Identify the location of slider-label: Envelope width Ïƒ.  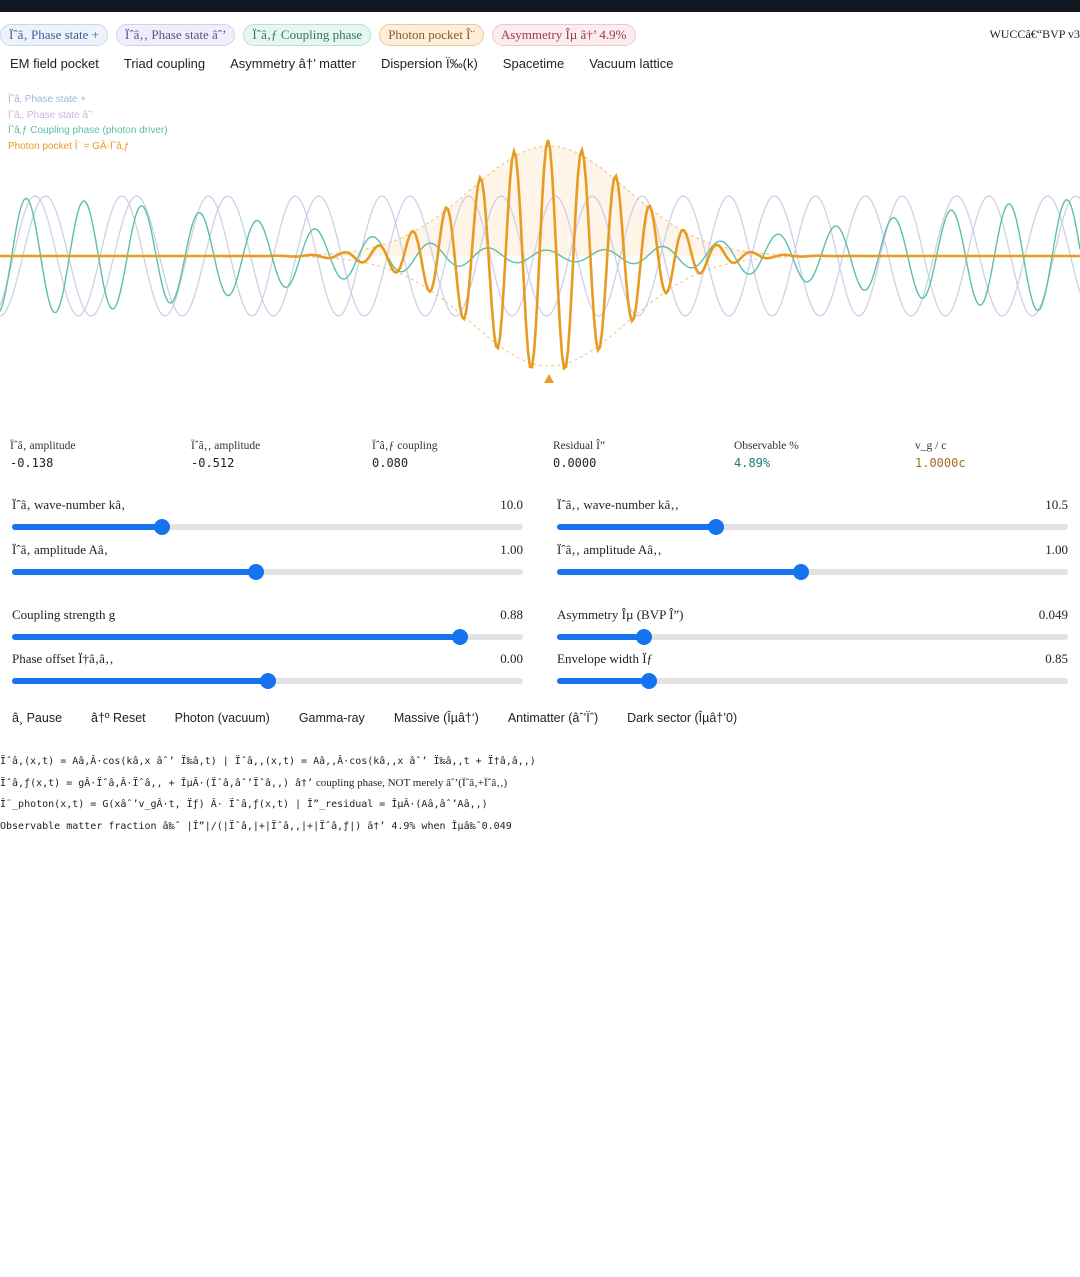
(605, 658).